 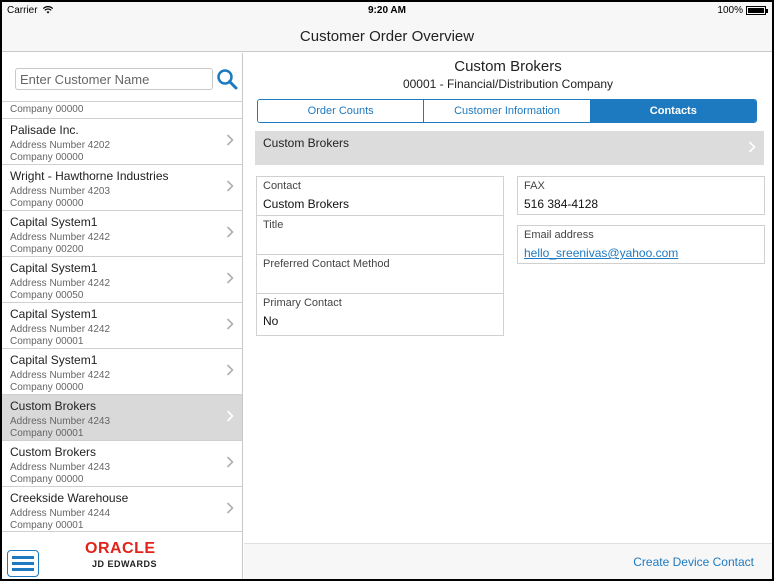 I want to click on fax-field: FAX 516 384-4128, so click(x=641, y=195).